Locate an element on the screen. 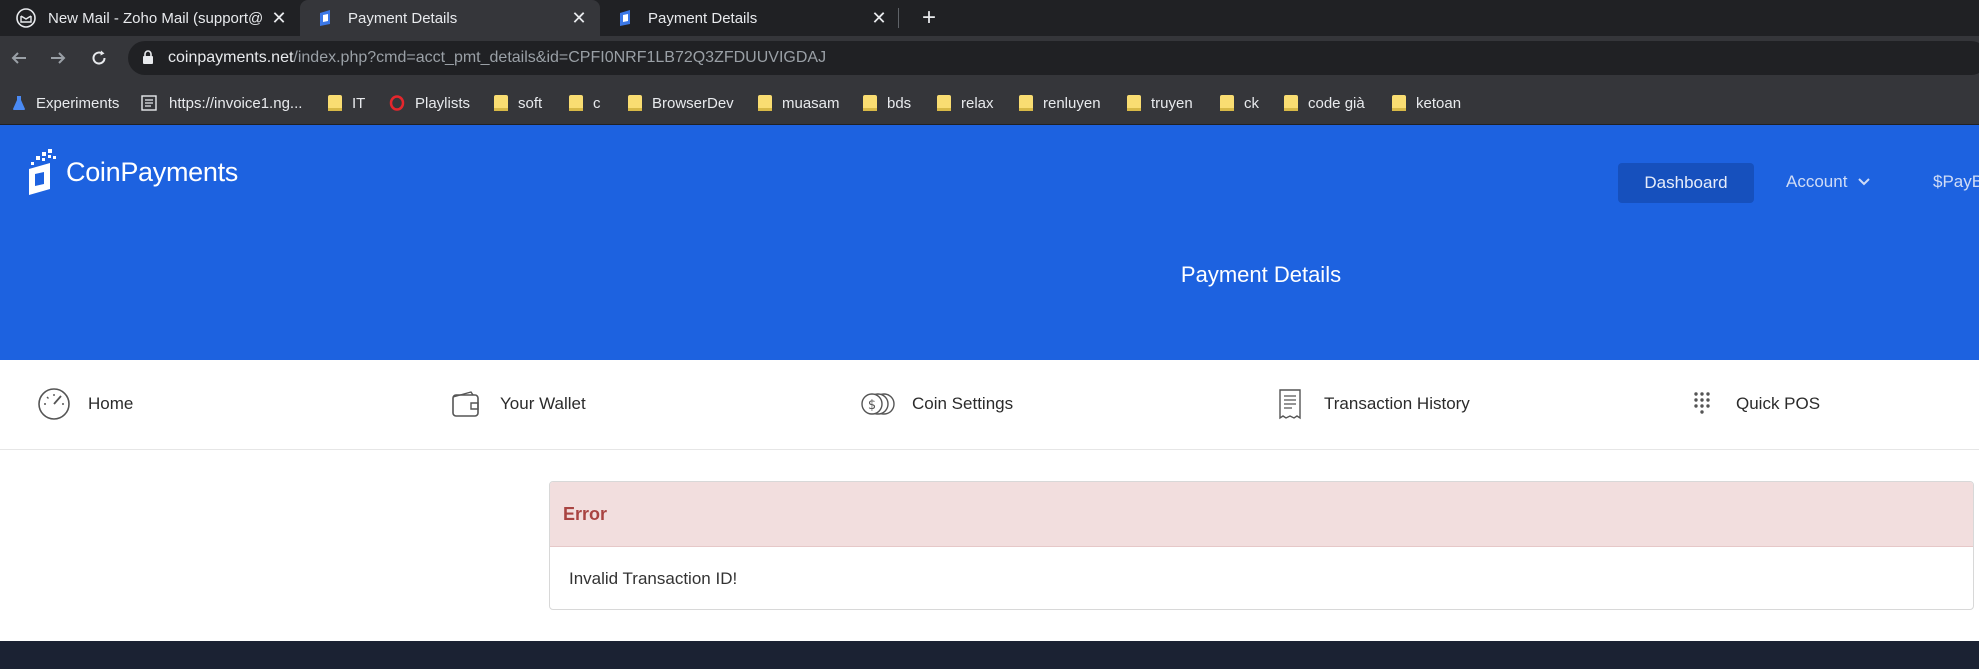 The height and width of the screenshot is (669, 1979). tab-divider is located at coordinates (898, 18).